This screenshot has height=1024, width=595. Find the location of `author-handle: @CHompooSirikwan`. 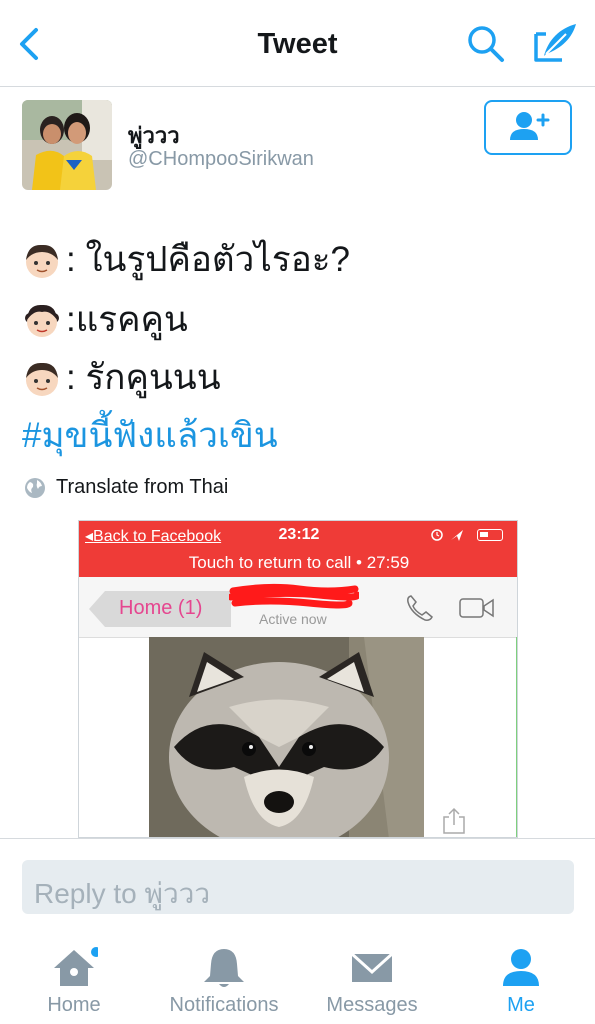

author-handle: @CHompooSirikwan is located at coordinates (221, 159).